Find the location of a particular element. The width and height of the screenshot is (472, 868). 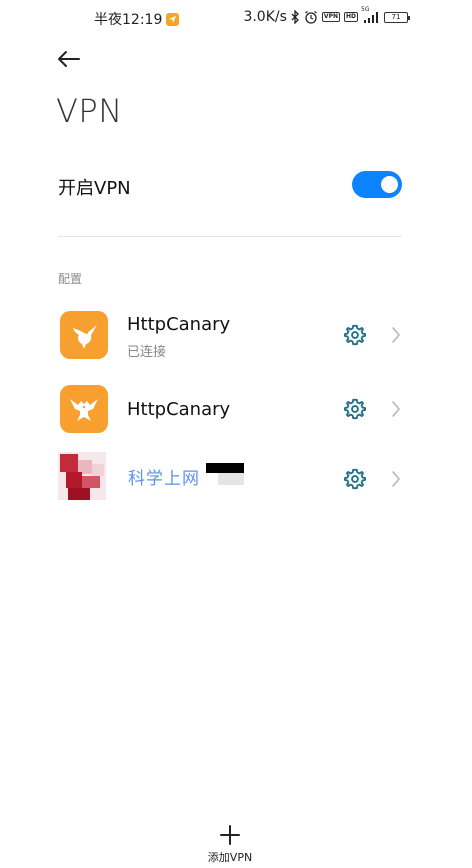

vpn-item-censored: 科学上网 is located at coordinates (233, 480).